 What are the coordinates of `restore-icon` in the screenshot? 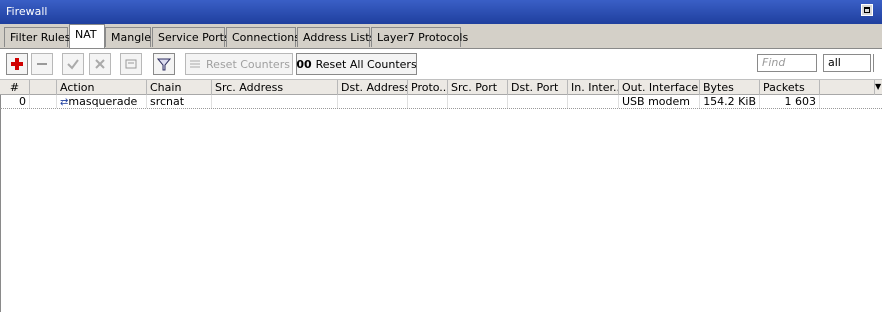 It's located at (867, 10).